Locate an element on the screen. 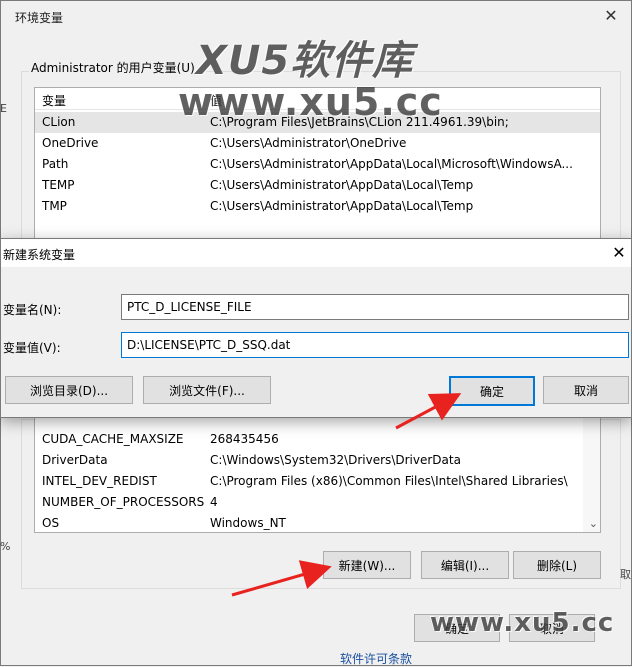  arrow-to-ok-button is located at coordinates (428, 411).